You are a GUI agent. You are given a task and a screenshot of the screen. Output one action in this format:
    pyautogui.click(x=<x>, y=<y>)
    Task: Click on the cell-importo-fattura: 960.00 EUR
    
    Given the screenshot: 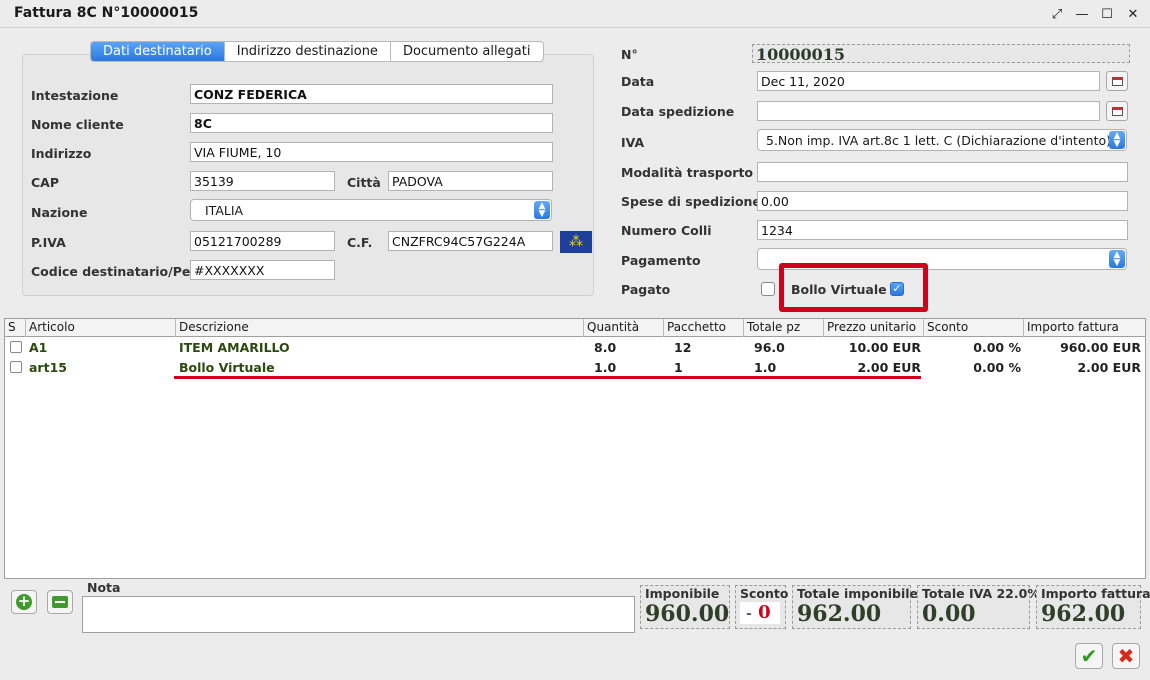 What is the action you would take?
    pyautogui.click(x=1100, y=347)
    